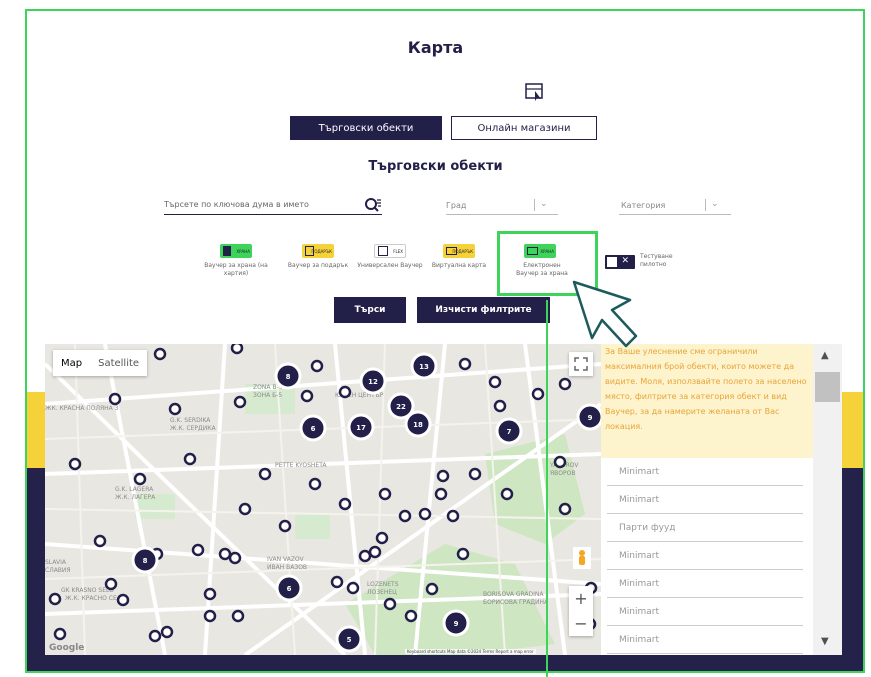  What do you see at coordinates (301, 465) in the screenshot?
I see `district-label: PETTE KYOSHETA` at bounding box center [301, 465].